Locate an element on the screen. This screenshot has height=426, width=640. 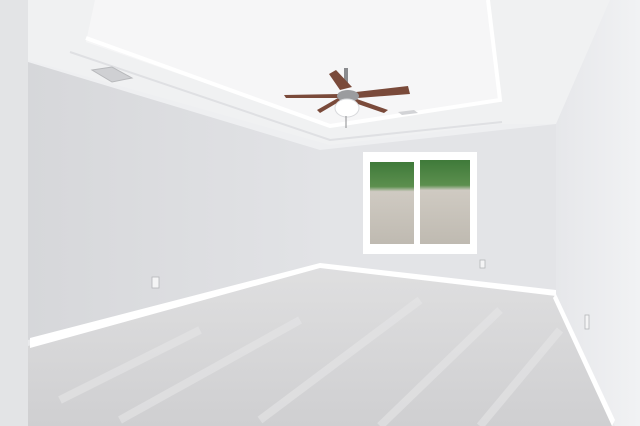
outlet-back-wall is located at coordinates (482, 264).